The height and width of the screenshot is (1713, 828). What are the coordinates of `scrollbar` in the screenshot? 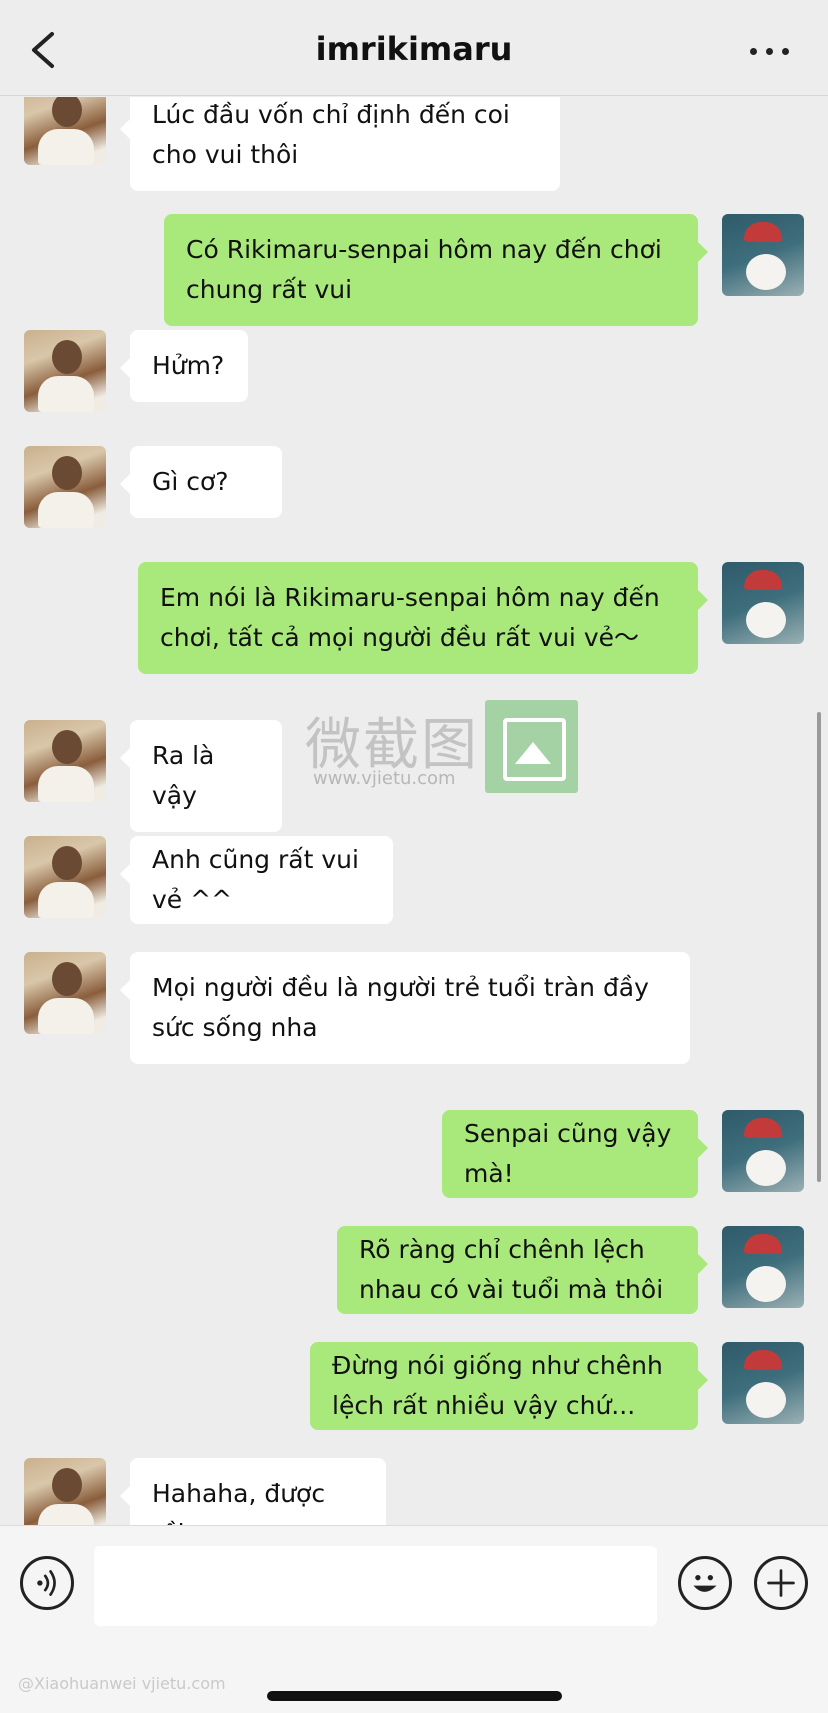 It's located at (819, 947).